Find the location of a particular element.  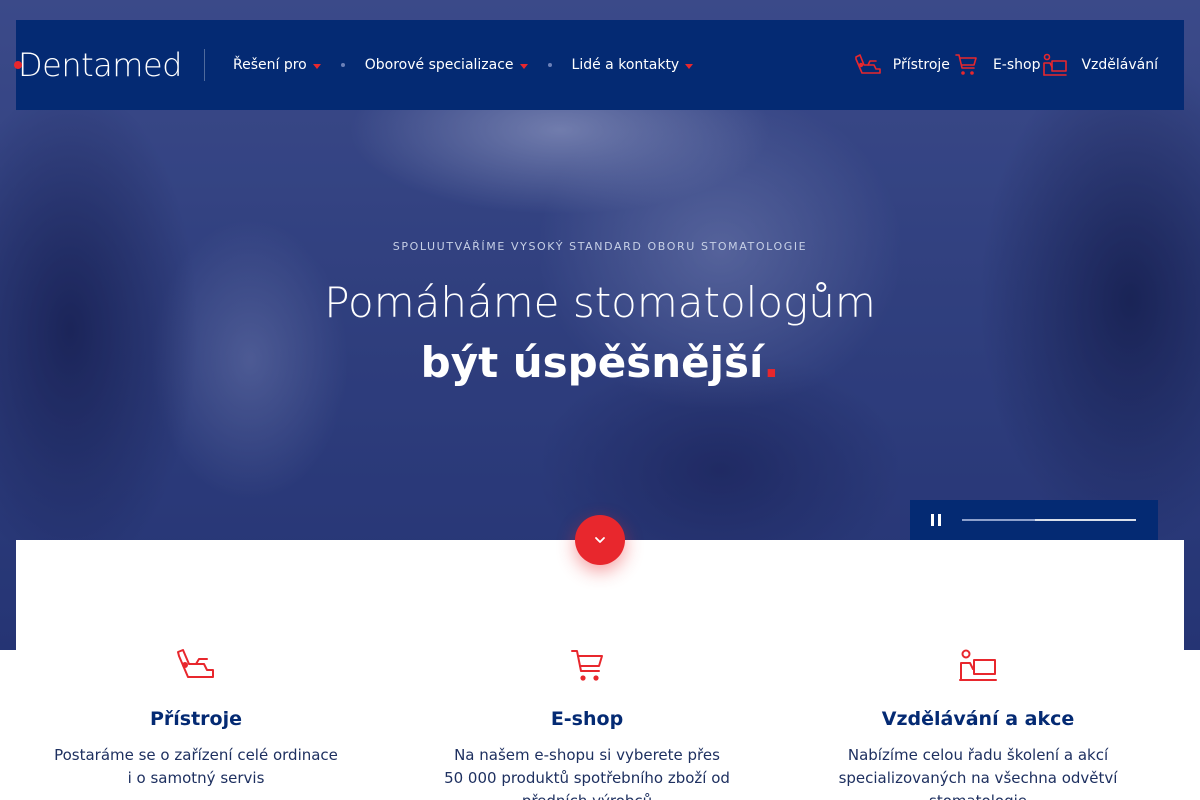

nav-item-label: Oborové specializace is located at coordinates (439, 65).